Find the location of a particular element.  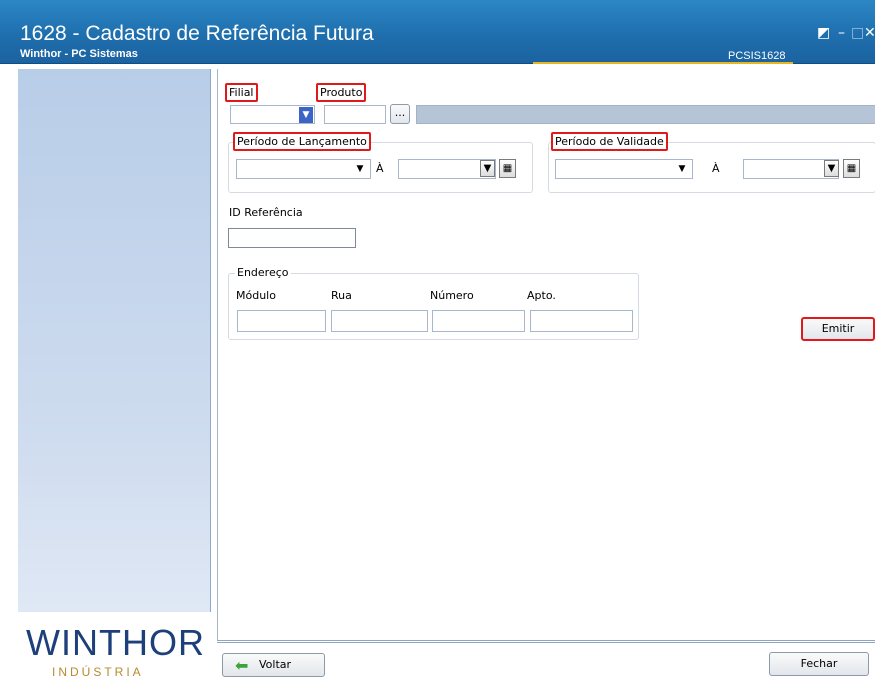

restore-icon: ◩ is located at coordinates (823, 33).